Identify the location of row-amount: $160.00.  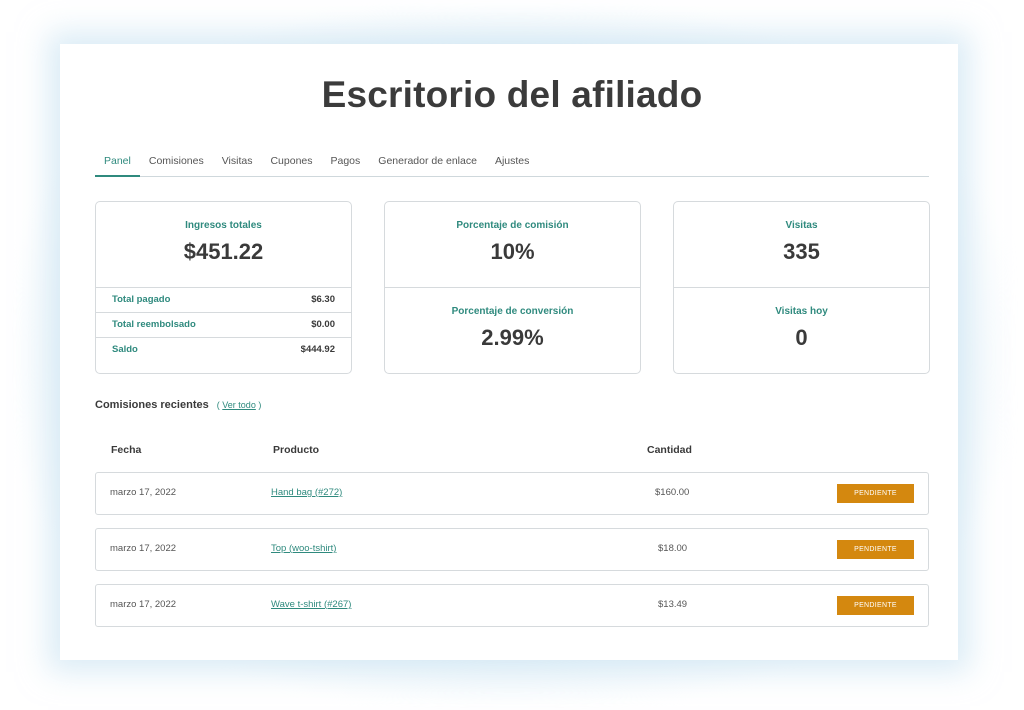
(672, 492).